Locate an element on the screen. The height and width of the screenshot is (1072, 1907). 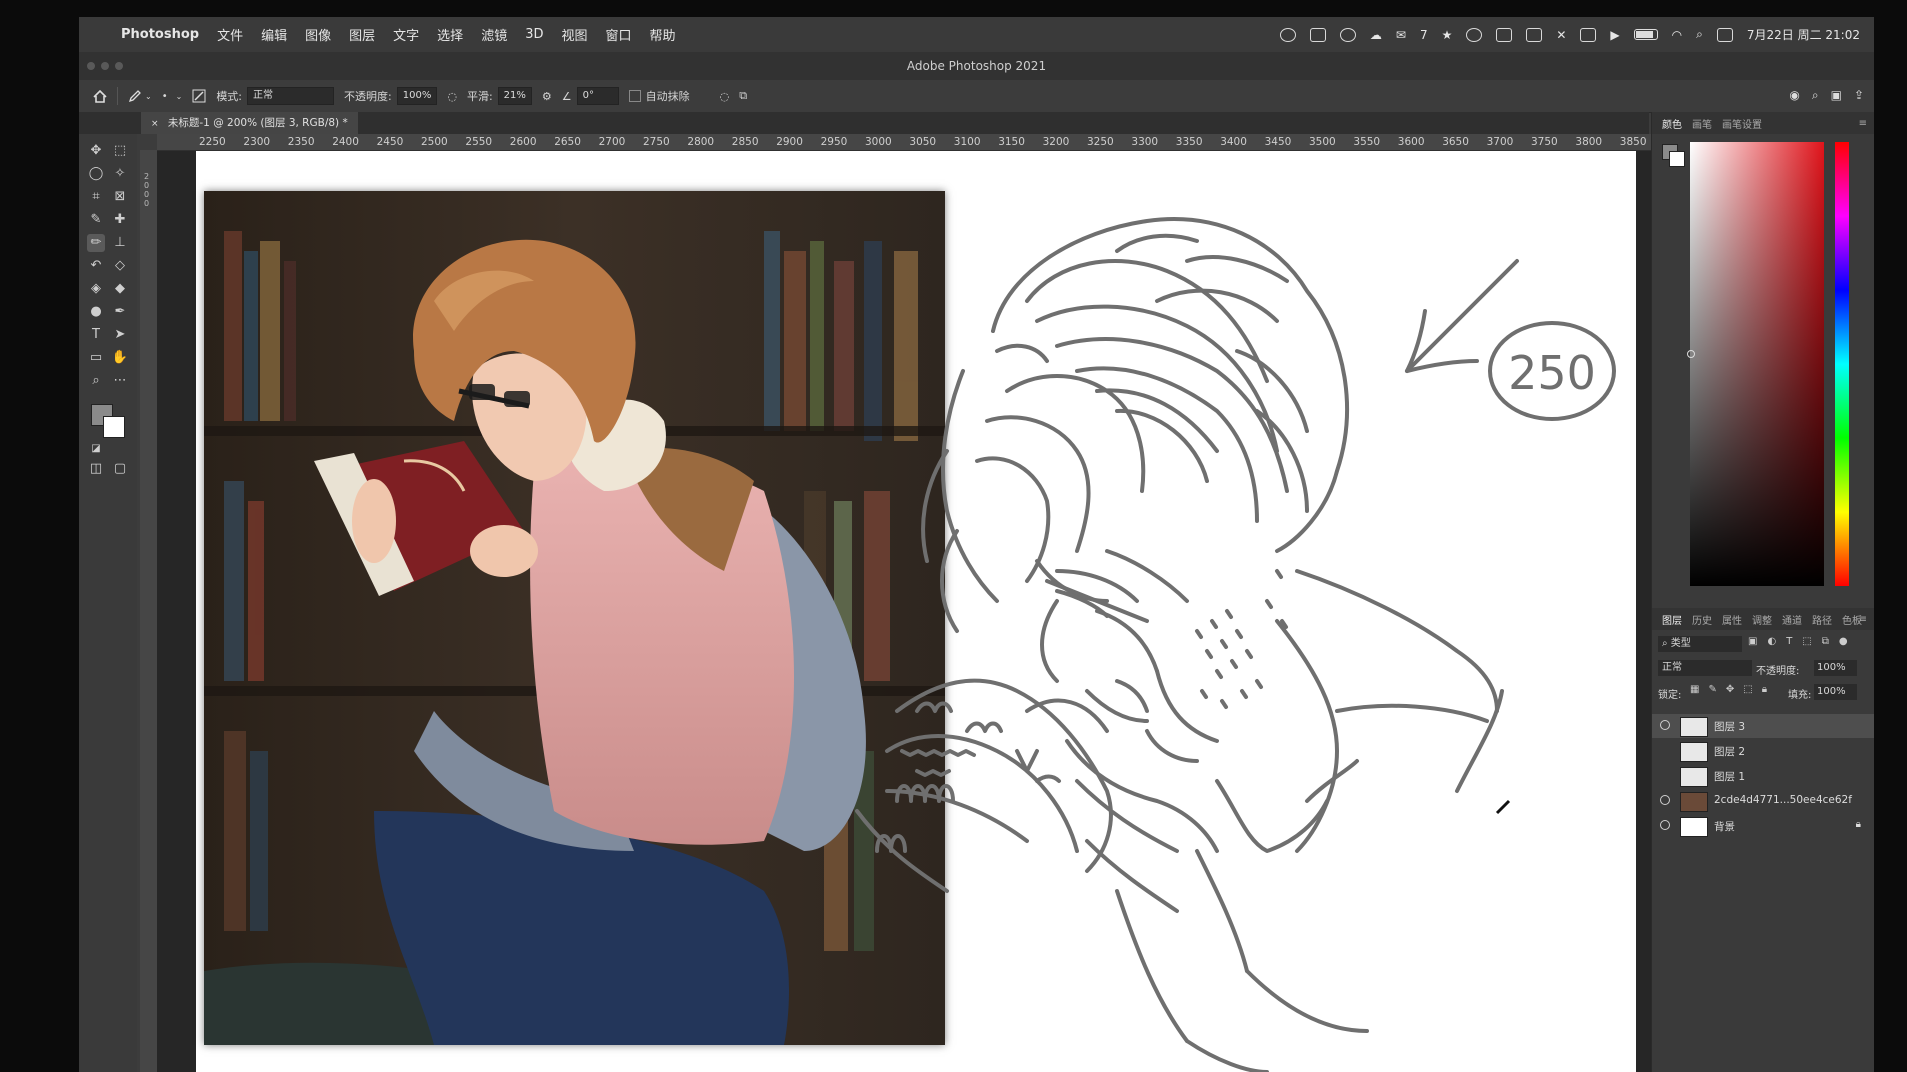
marquee-tool-icon: ⬚ is located at coordinates (120, 151).